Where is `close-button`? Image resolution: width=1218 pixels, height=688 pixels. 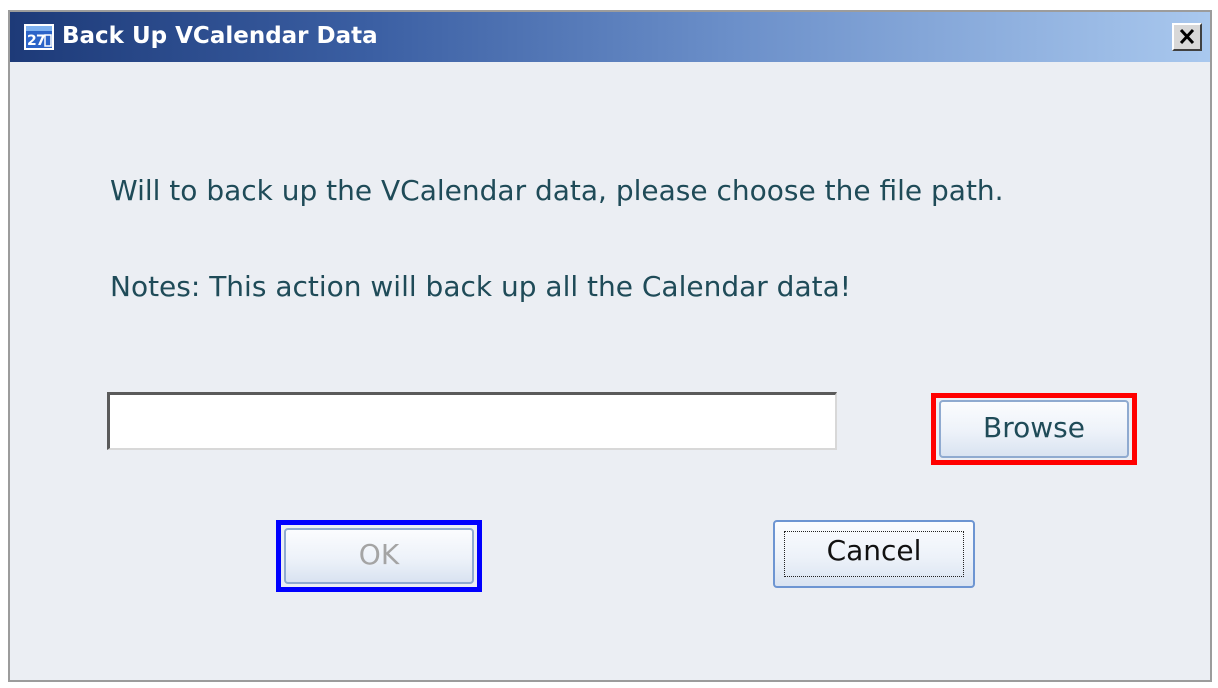 close-button is located at coordinates (1187, 37).